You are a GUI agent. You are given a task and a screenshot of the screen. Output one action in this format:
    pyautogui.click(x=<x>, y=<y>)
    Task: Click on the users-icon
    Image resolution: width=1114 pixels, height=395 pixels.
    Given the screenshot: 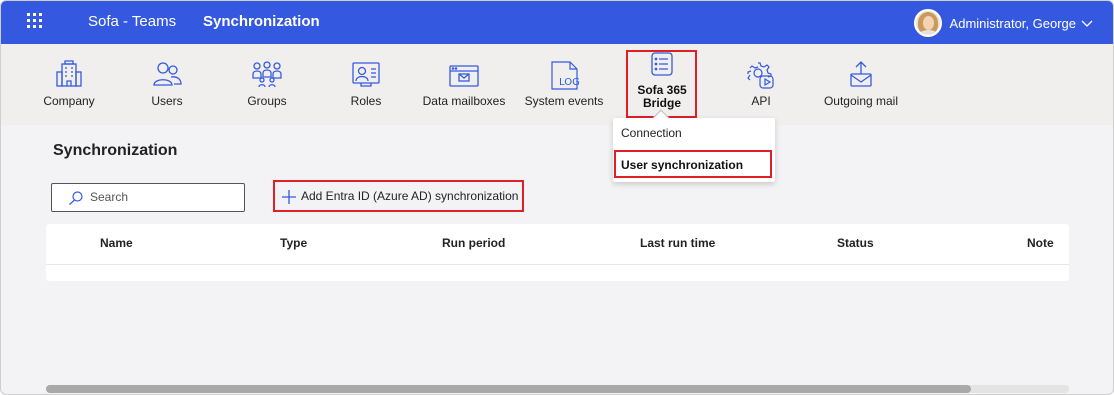 What is the action you would take?
    pyautogui.click(x=167, y=74)
    